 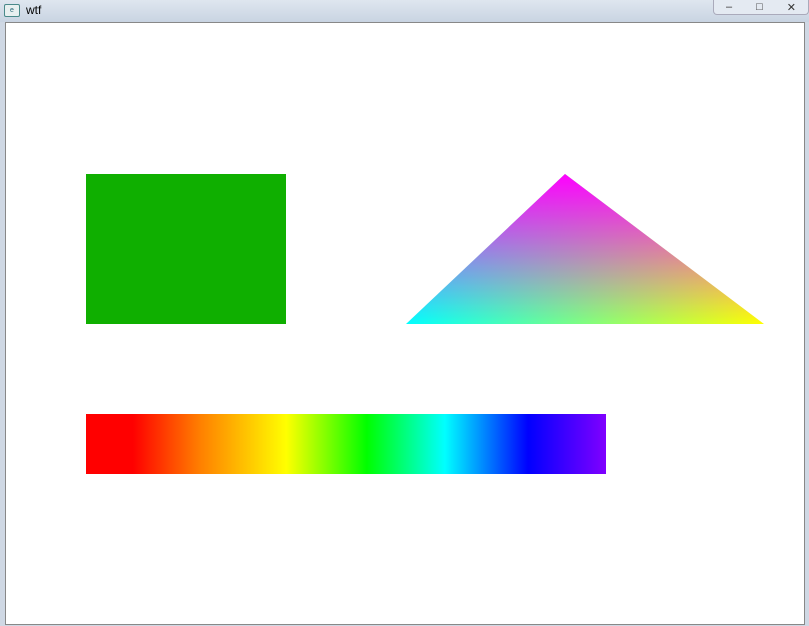 What do you see at coordinates (12, 10) in the screenshot?
I see `app-icon: e` at bounding box center [12, 10].